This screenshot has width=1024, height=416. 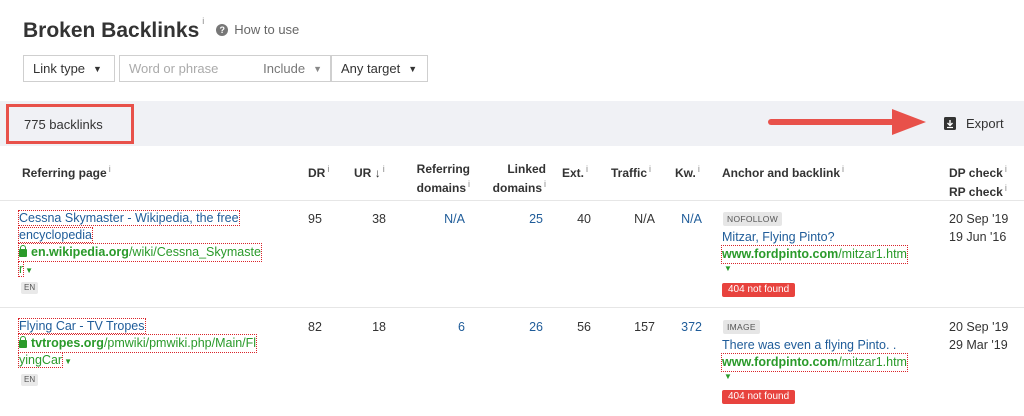 What do you see at coordinates (174, 68) in the screenshot?
I see `phrase-placeholder: Word or phrase` at bounding box center [174, 68].